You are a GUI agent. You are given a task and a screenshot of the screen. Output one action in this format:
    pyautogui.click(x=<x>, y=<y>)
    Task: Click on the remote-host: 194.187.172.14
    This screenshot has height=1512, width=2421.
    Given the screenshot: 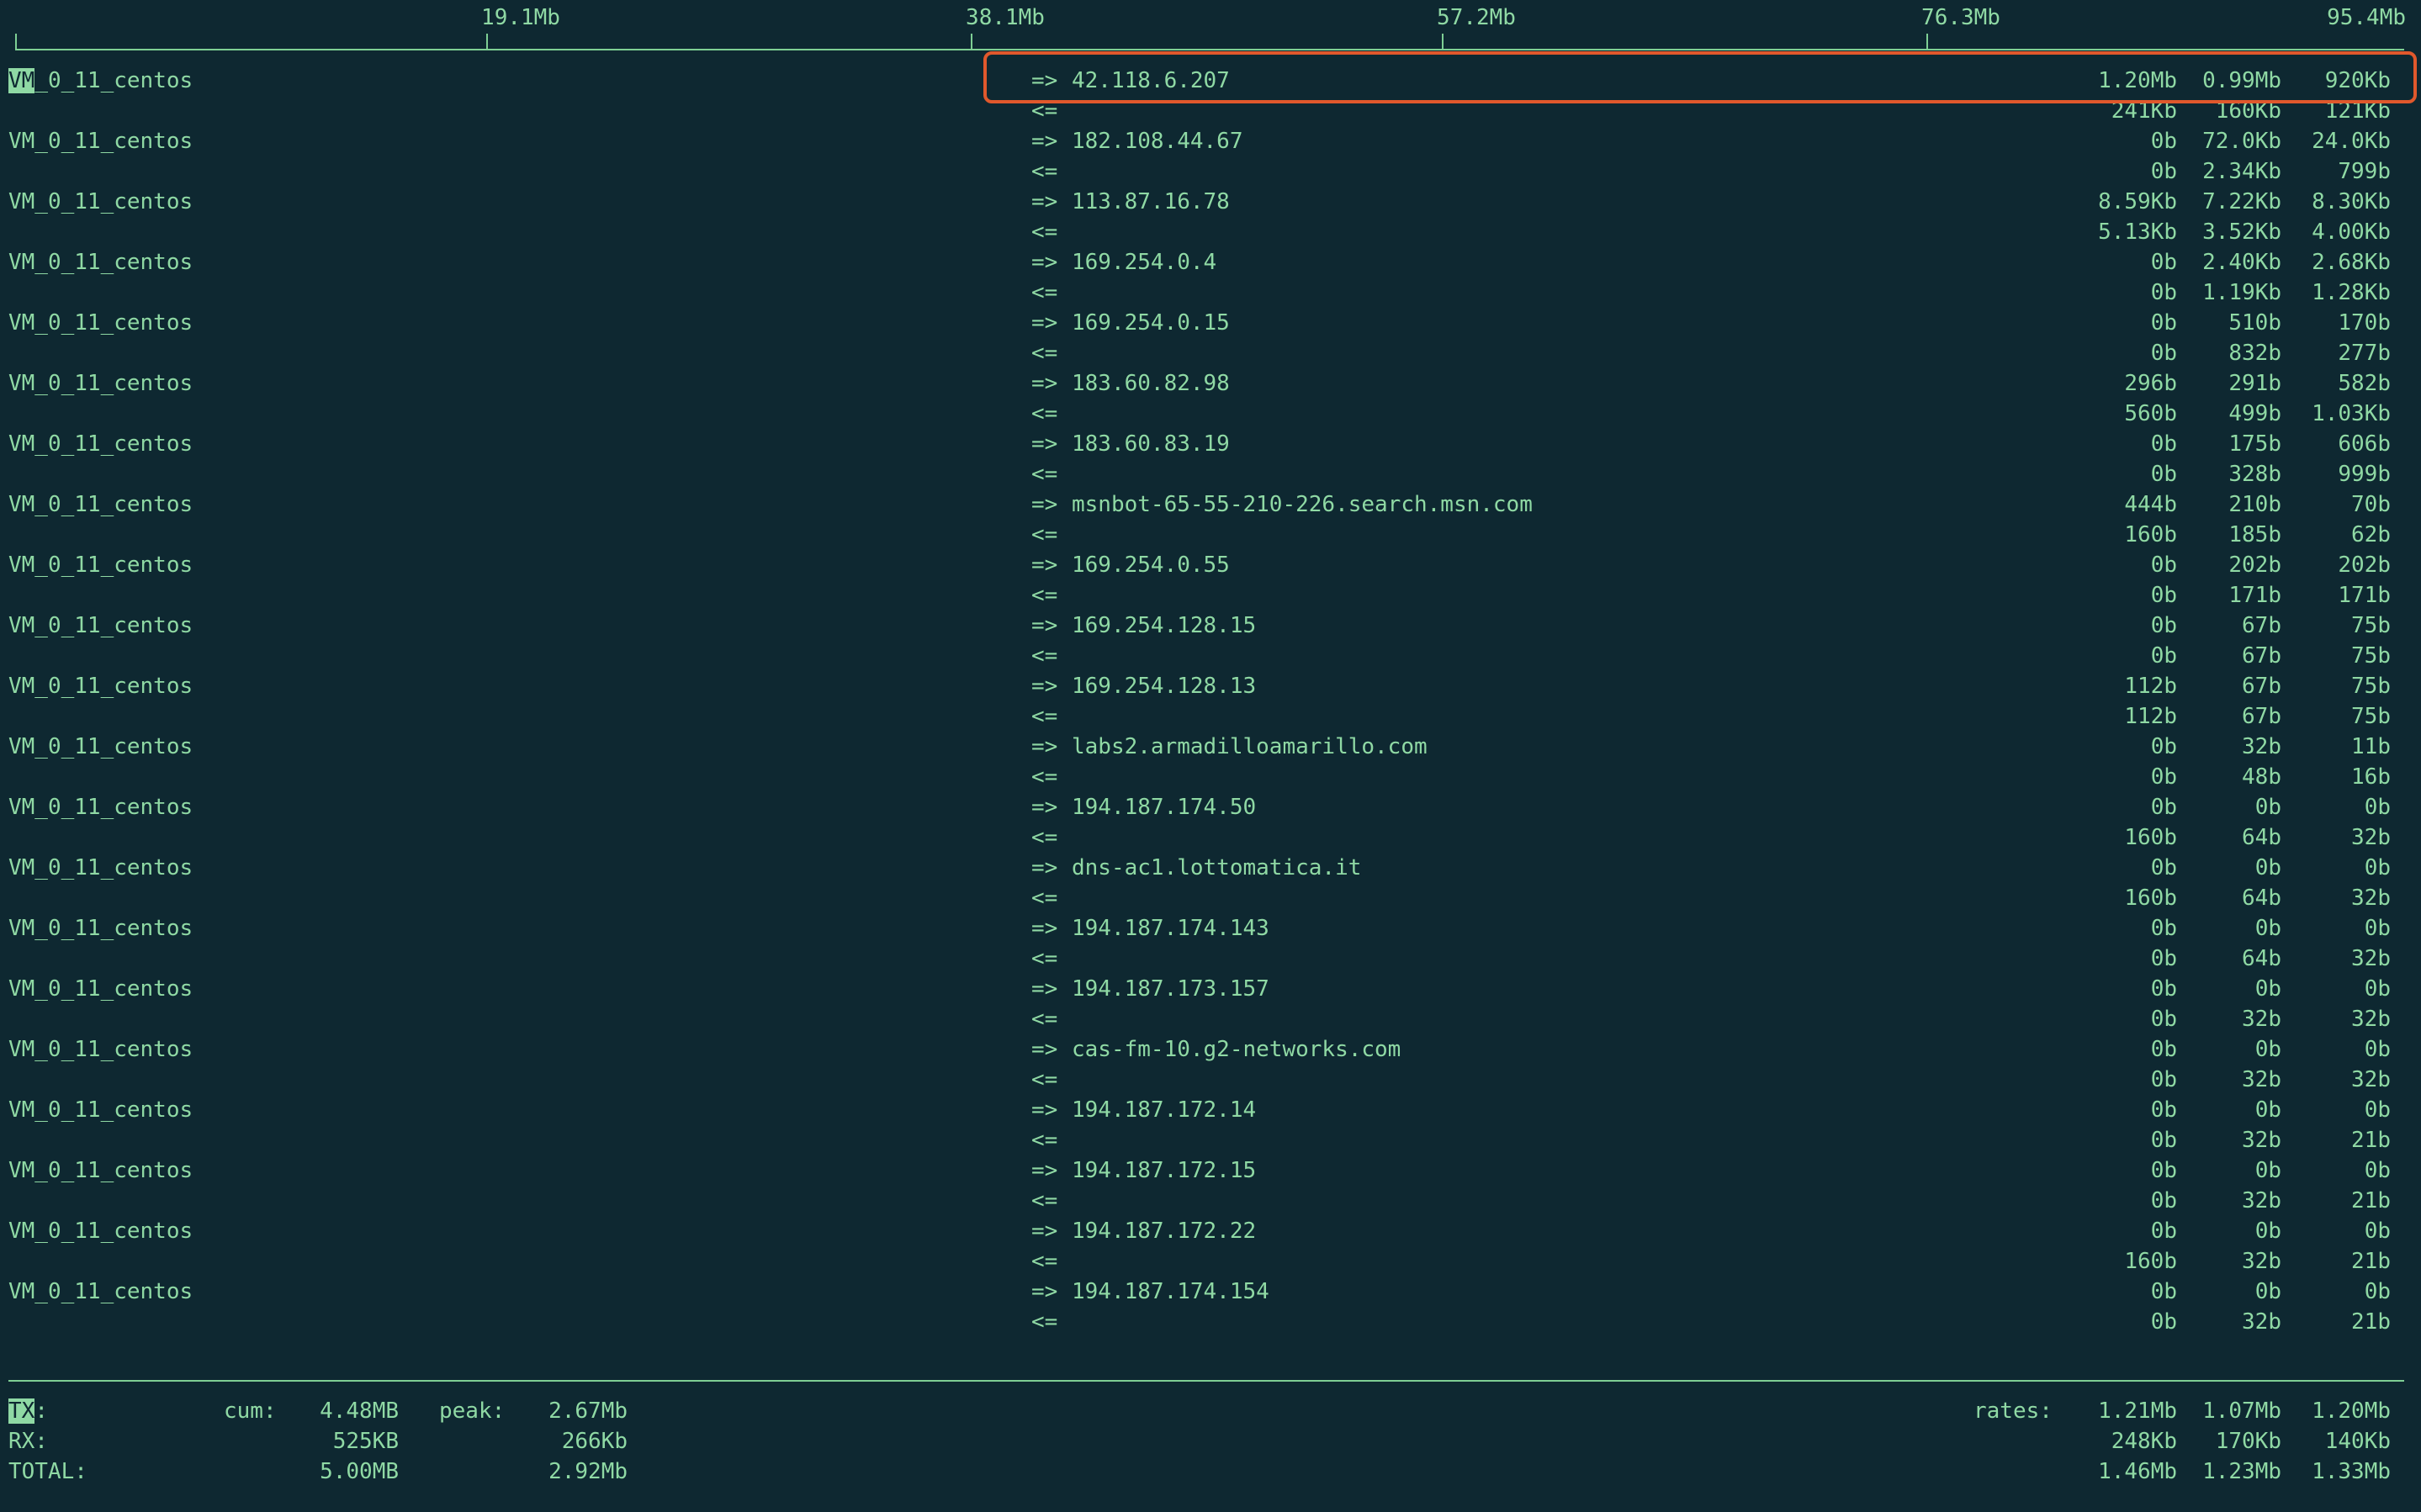 What is the action you would take?
    pyautogui.click(x=1165, y=1110)
    